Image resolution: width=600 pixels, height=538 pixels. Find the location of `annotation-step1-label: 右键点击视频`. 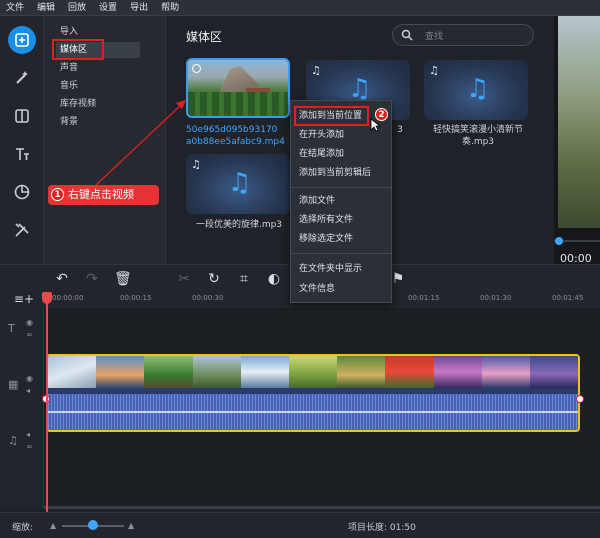

annotation-step1-label: 右键点击视频 is located at coordinates (103, 195).